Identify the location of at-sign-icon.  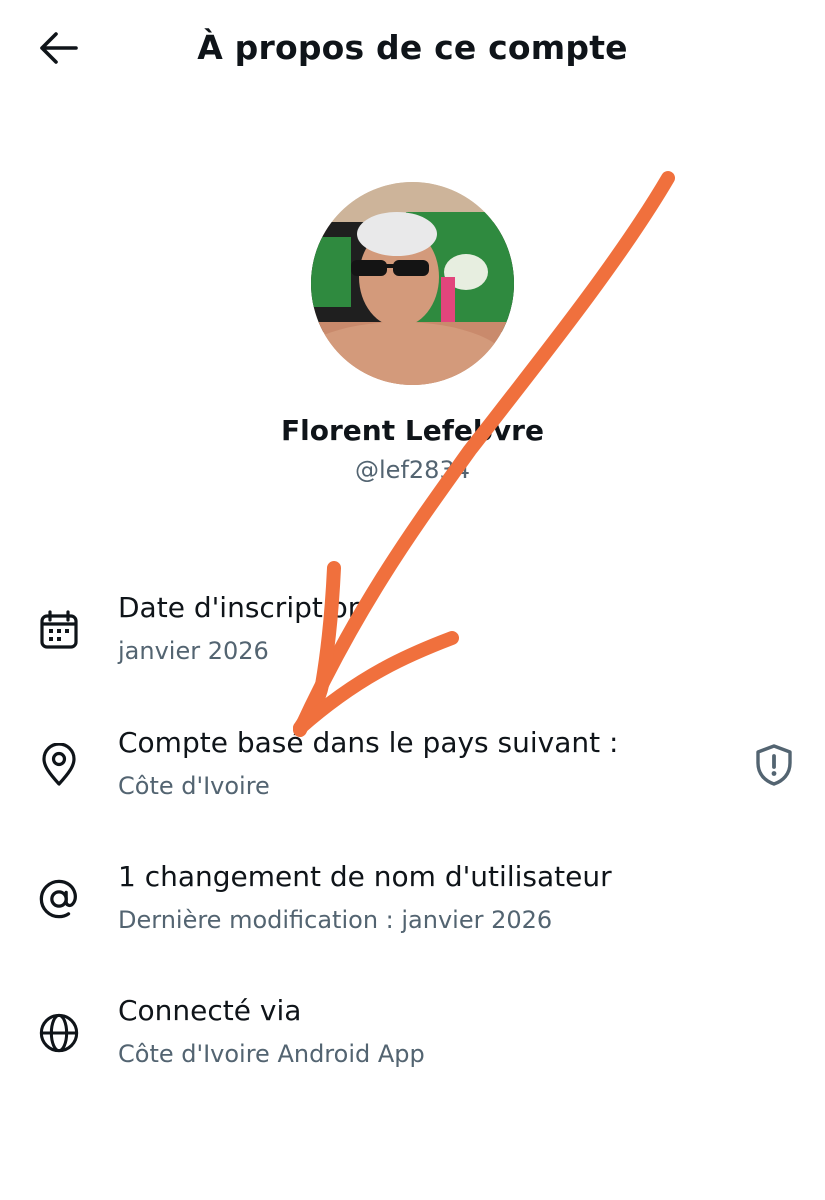
(59, 899).